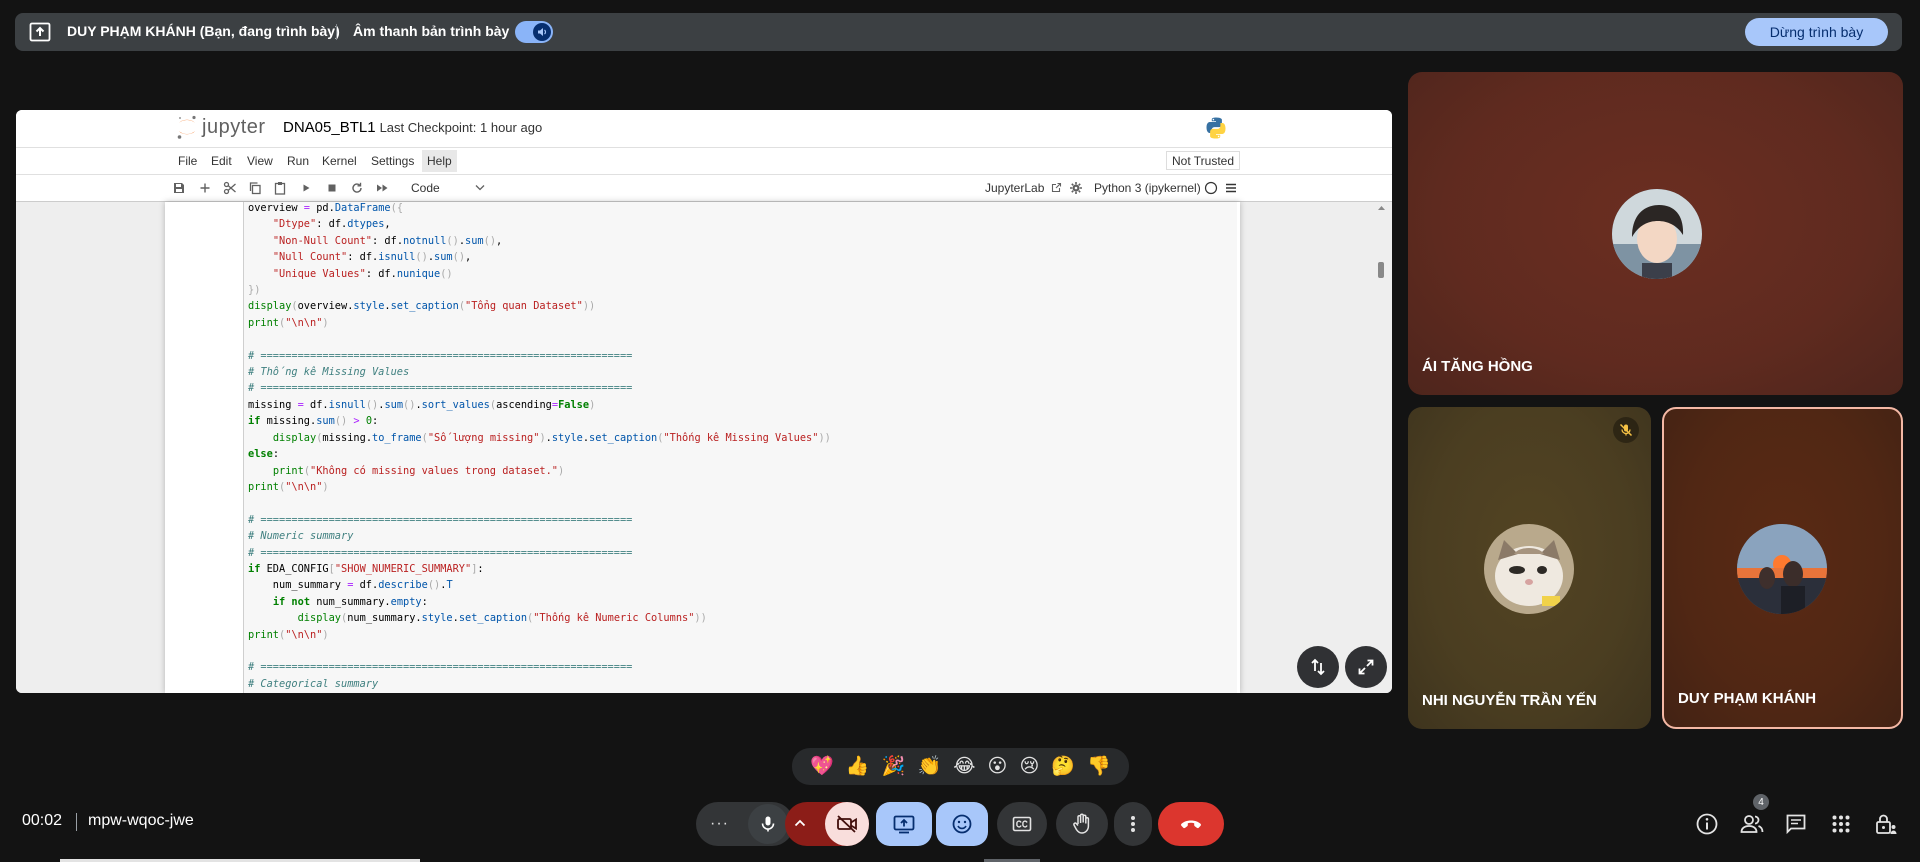 The height and width of the screenshot is (862, 1920). I want to click on code-line: "Dtype": df.dtypes,, so click(539, 224).